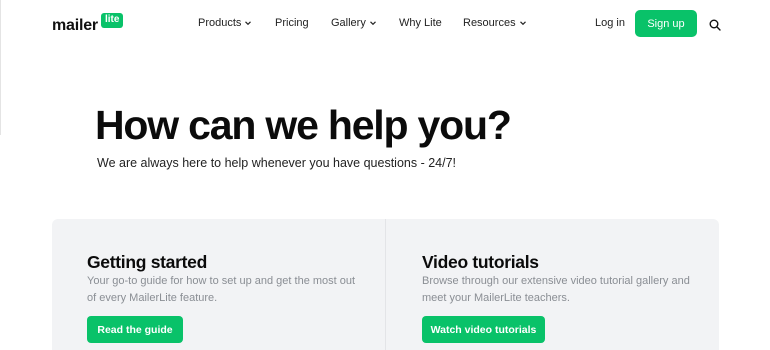  Describe the element at coordinates (480, 262) in the screenshot. I see `card-title: Video tutorials` at that location.